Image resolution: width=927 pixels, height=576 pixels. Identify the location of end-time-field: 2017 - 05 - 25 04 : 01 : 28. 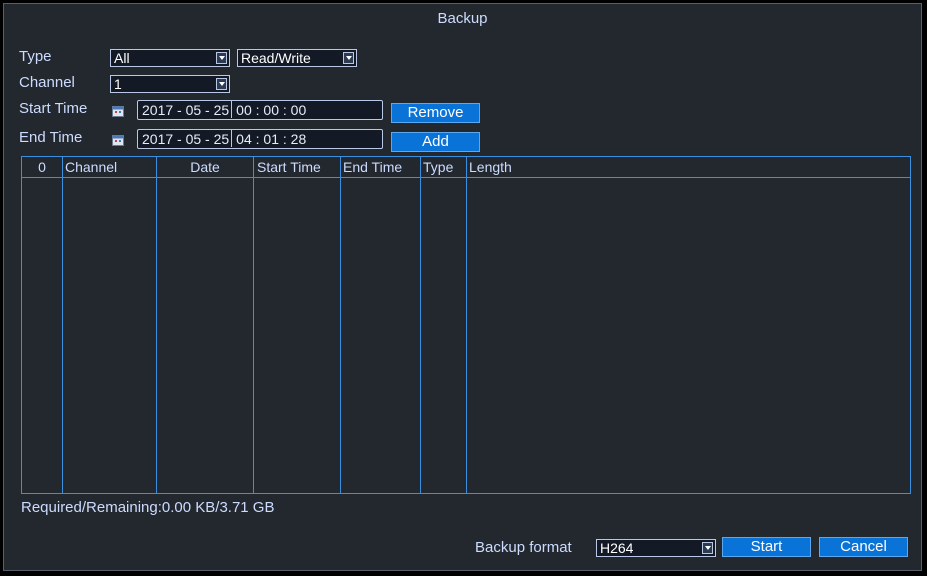
(260, 139).